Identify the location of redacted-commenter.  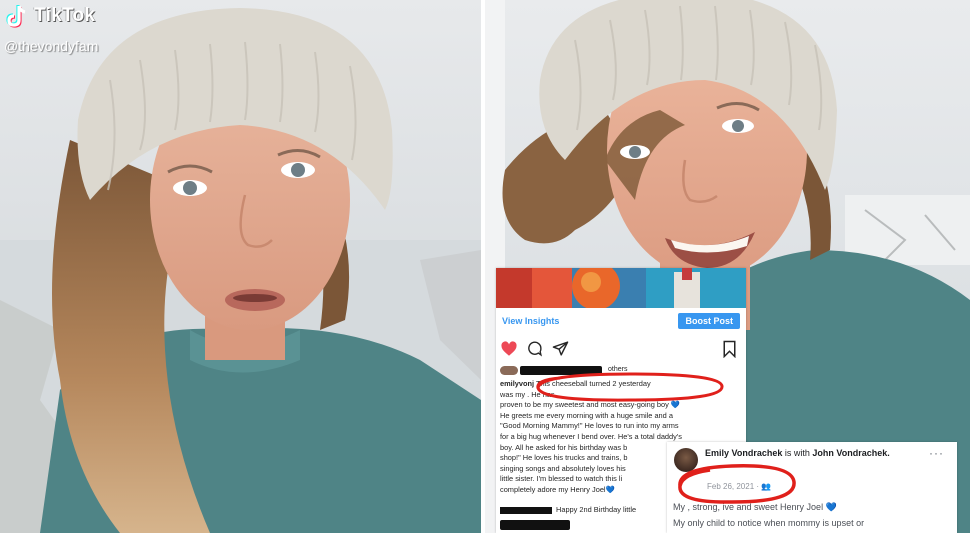
(526, 510).